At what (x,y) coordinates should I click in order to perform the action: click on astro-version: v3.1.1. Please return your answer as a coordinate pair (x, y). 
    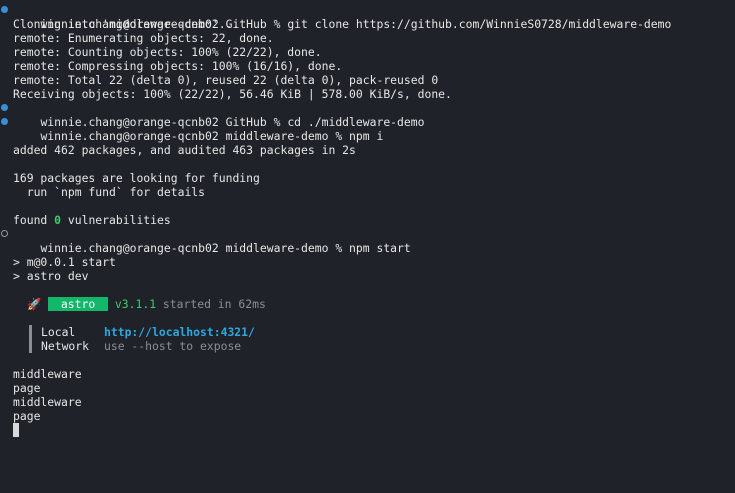
    Looking at the image, I should click on (135, 304).